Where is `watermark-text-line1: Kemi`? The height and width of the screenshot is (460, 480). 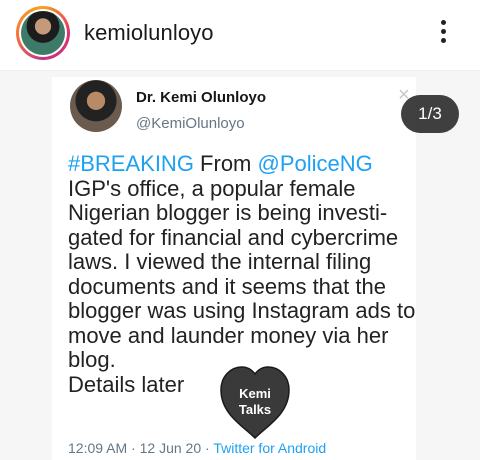
watermark-text-line1: Kemi is located at coordinates (255, 393).